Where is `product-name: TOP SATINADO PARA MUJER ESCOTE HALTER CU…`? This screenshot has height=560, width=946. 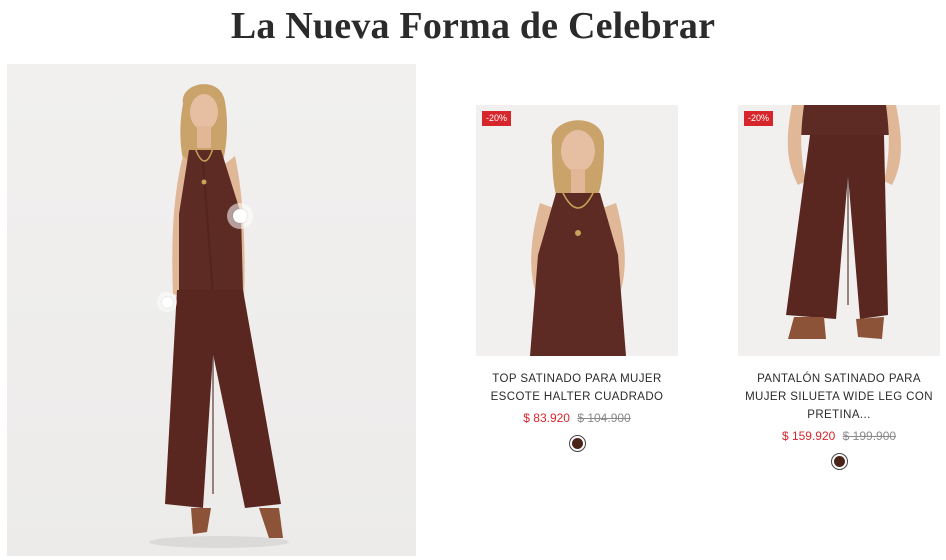 product-name: TOP SATINADO PARA MUJER ESCOTE HALTER CU… is located at coordinates (577, 388).